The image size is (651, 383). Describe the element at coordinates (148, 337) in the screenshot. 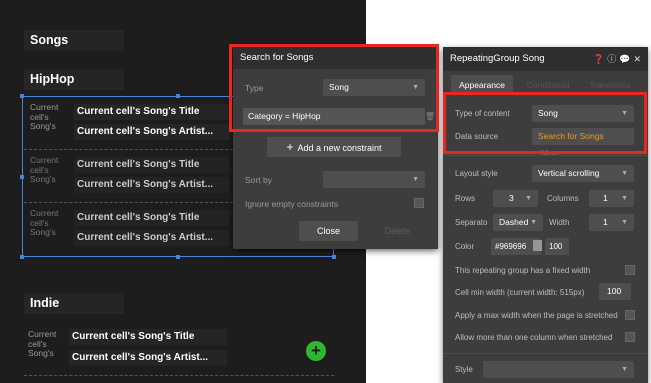

I see `song-title-text: Current cell's Song's Title` at that location.